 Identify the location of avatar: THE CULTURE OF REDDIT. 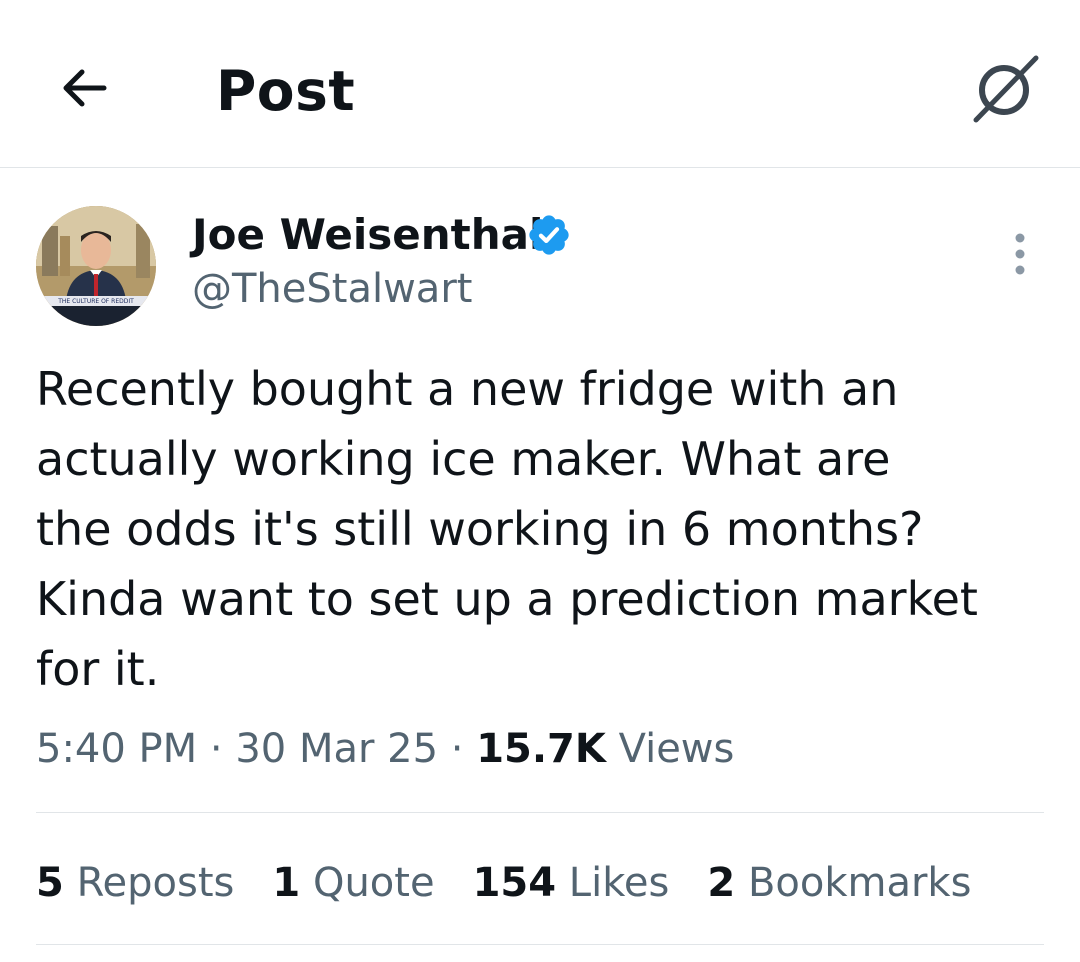
(96, 266).